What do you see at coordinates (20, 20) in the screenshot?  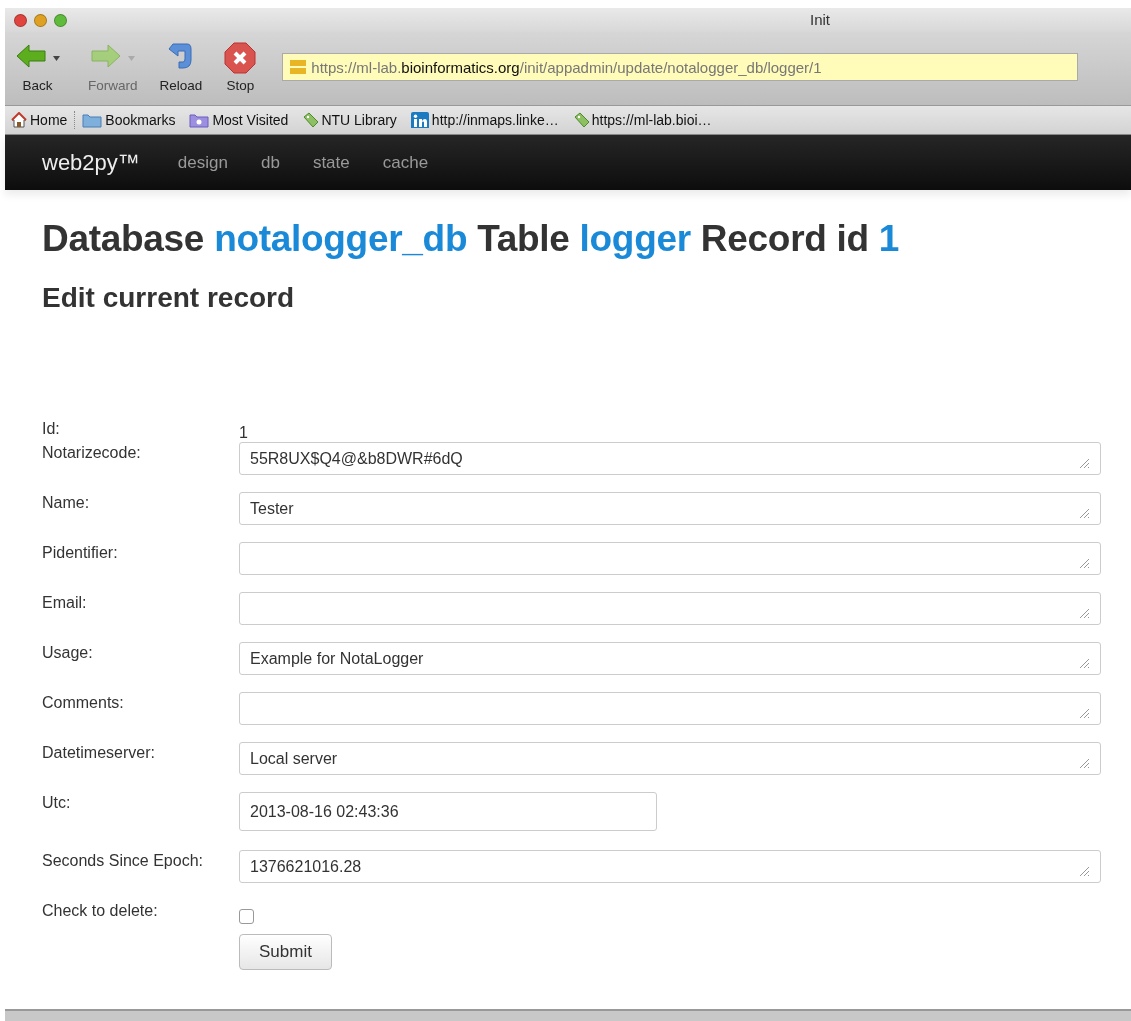 I see `close-button` at bounding box center [20, 20].